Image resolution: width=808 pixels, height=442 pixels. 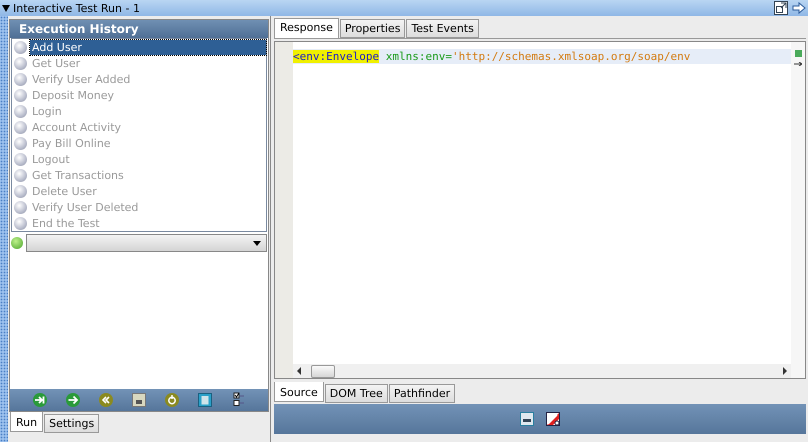 What do you see at coordinates (148, 191) in the screenshot?
I see `history-item: Delete User` at bounding box center [148, 191].